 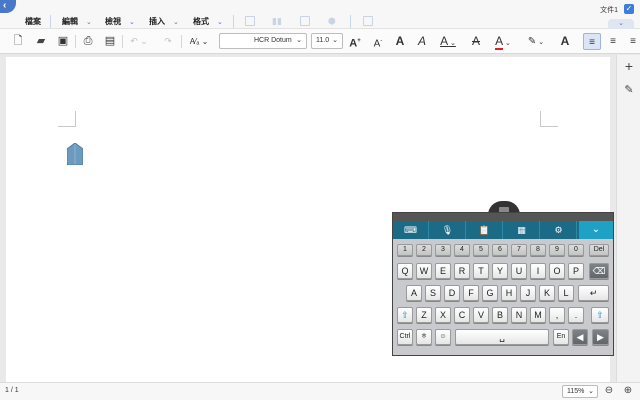 What do you see at coordinates (250, 21) in the screenshot?
I see `table-icon` at bounding box center [250, 21].